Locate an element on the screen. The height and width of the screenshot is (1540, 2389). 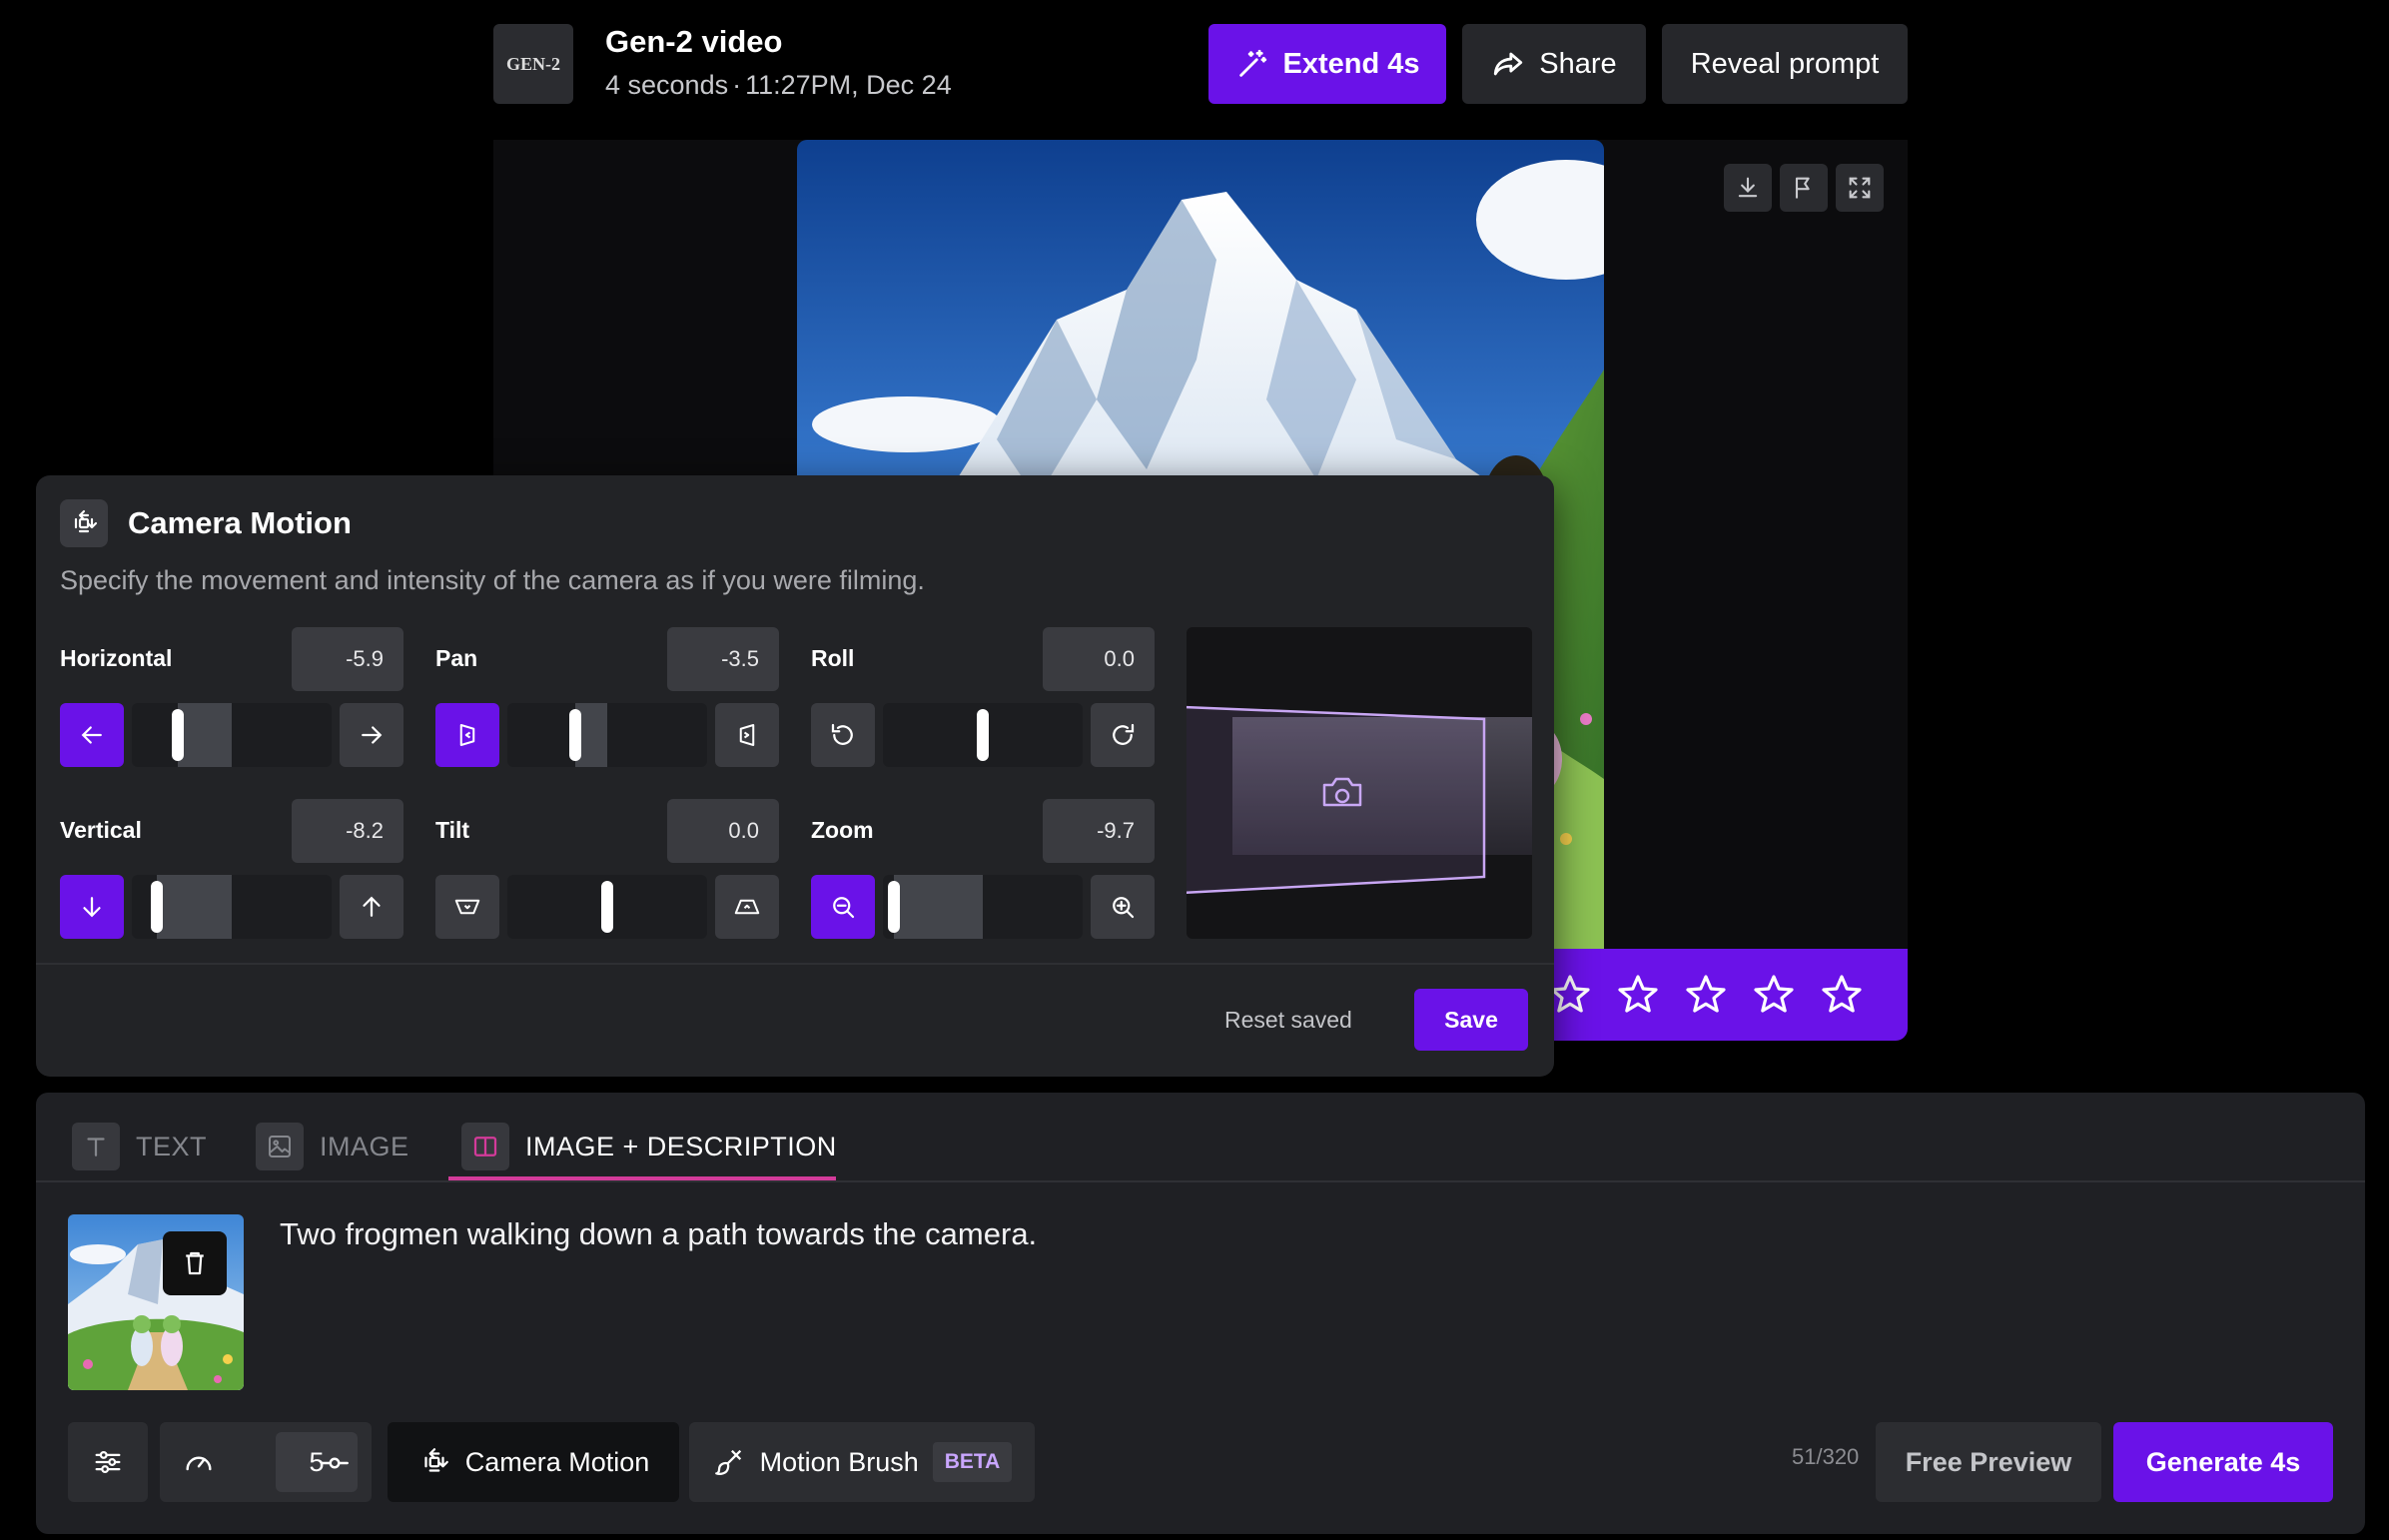
arrow-right-icon is located at coordinates (372, 735).